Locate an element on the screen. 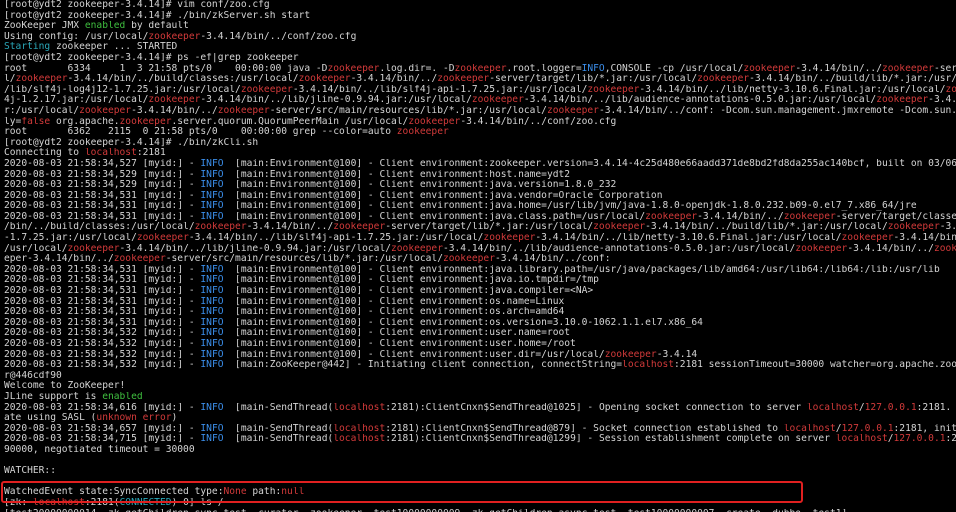  terminal-text: 2020-08-03 21:58:34,529 [myid:] - is located at coordinates (102, 174).